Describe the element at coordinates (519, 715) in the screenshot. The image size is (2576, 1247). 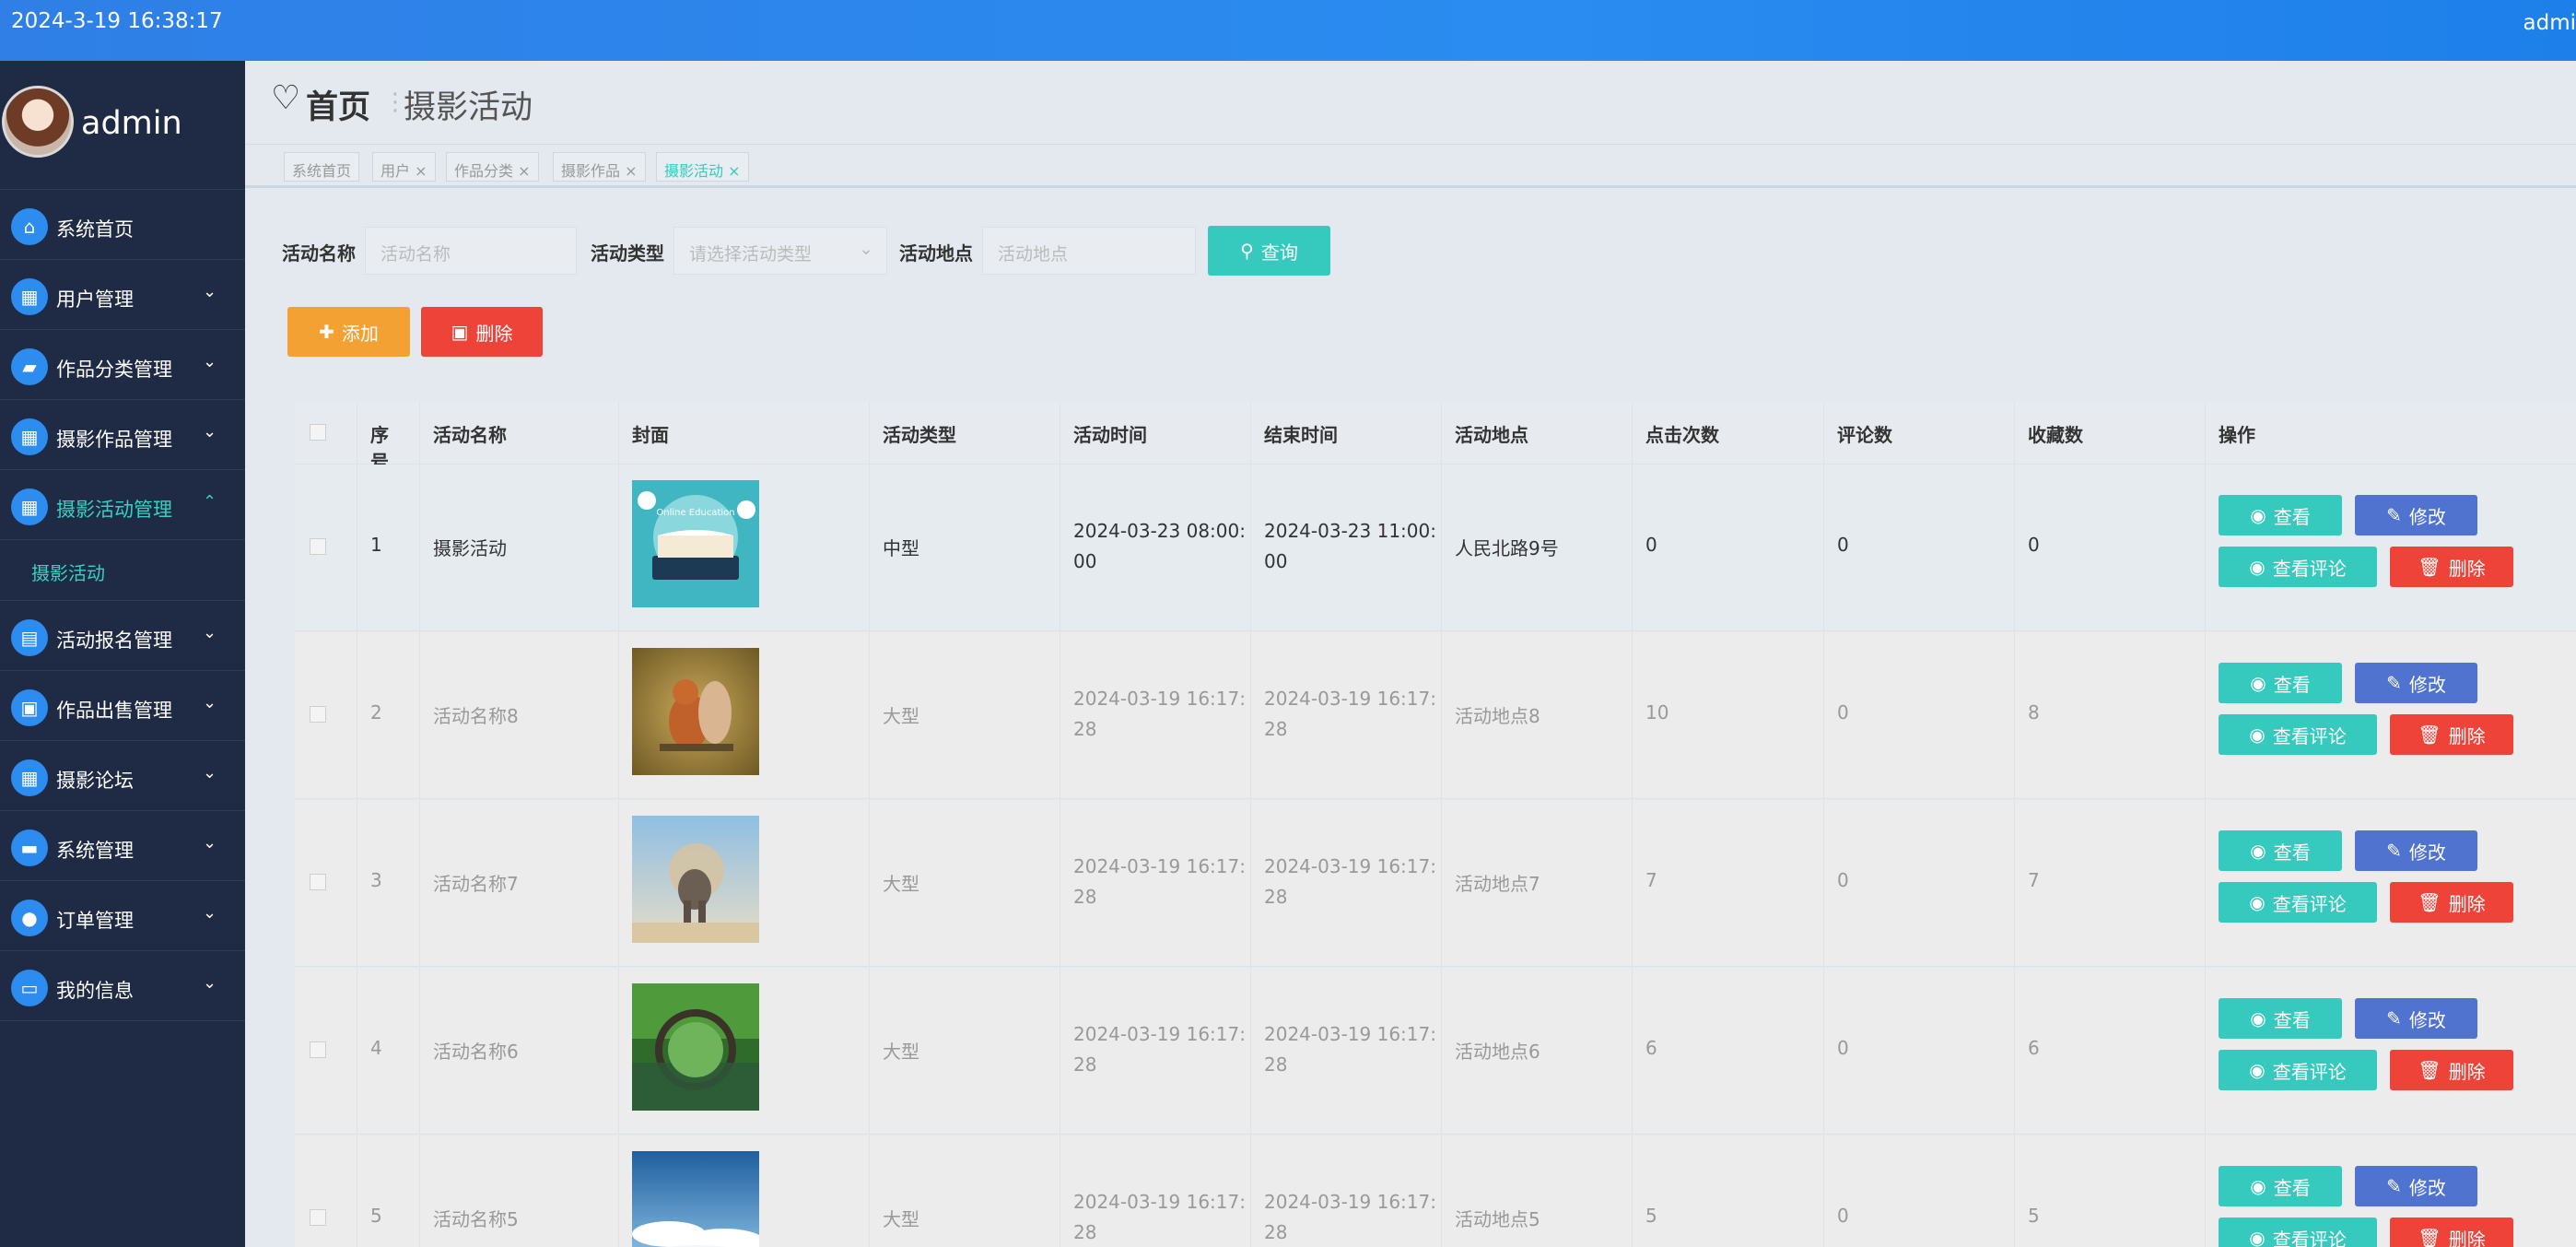
I see `activity-name-cell: 活动名称8` at that location.